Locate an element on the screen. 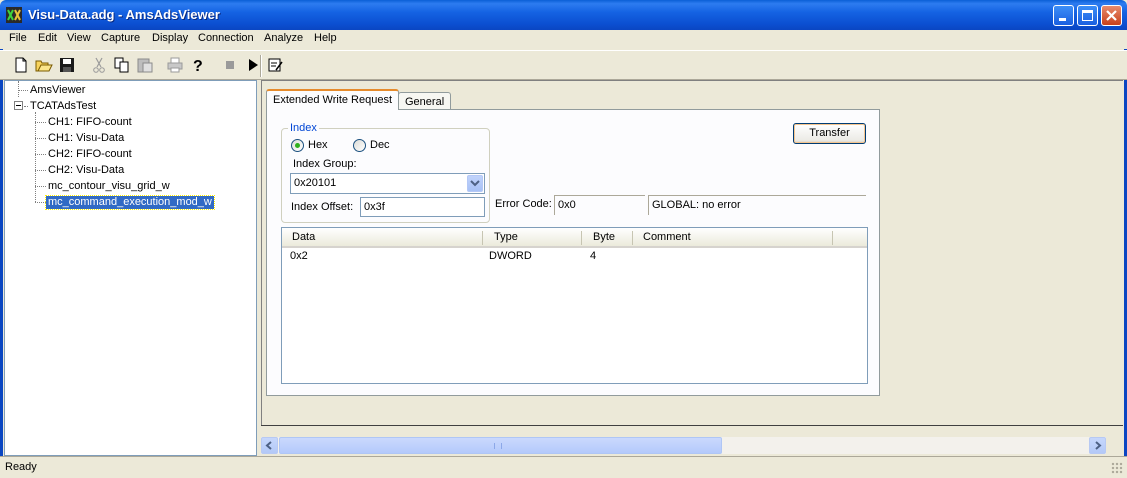 This screenshot has height=478, width=1127. paste-icon is located at coordinates (145, 65).